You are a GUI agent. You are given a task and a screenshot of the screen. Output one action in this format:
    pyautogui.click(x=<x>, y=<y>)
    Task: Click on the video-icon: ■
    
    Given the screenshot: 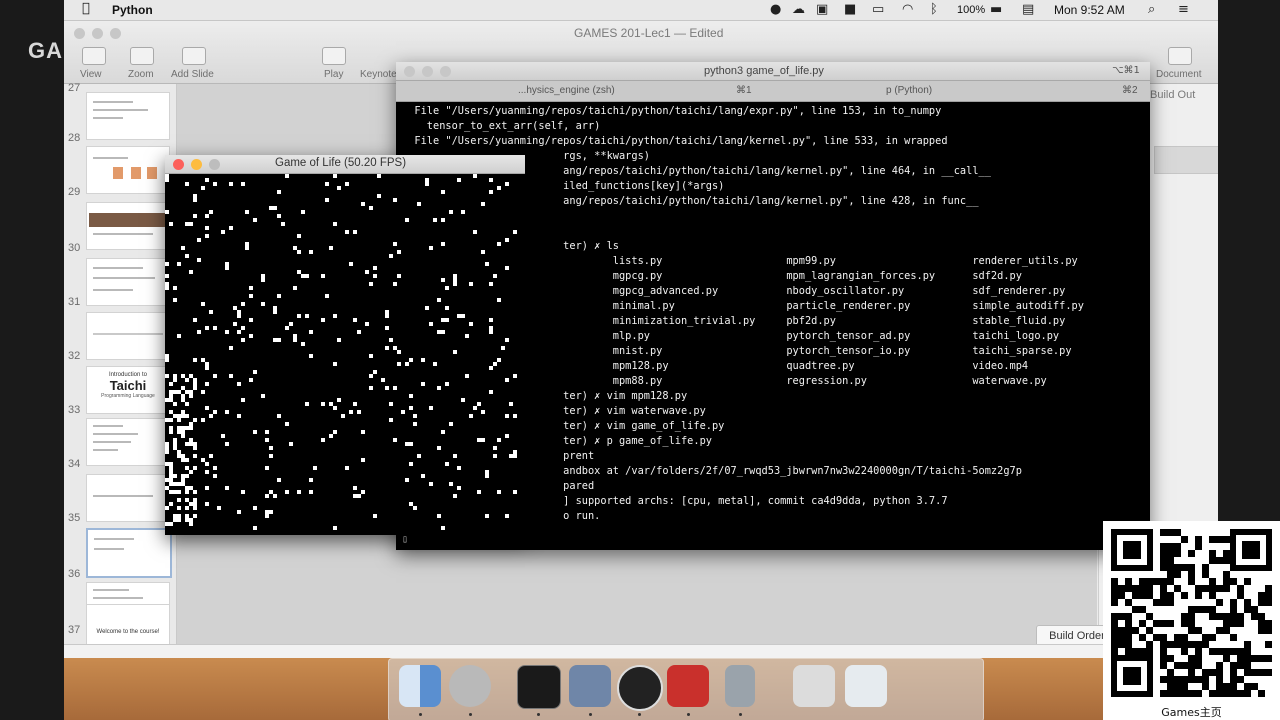 What is the action you would take?
    pyautogui.click(x=850, y=9)
    